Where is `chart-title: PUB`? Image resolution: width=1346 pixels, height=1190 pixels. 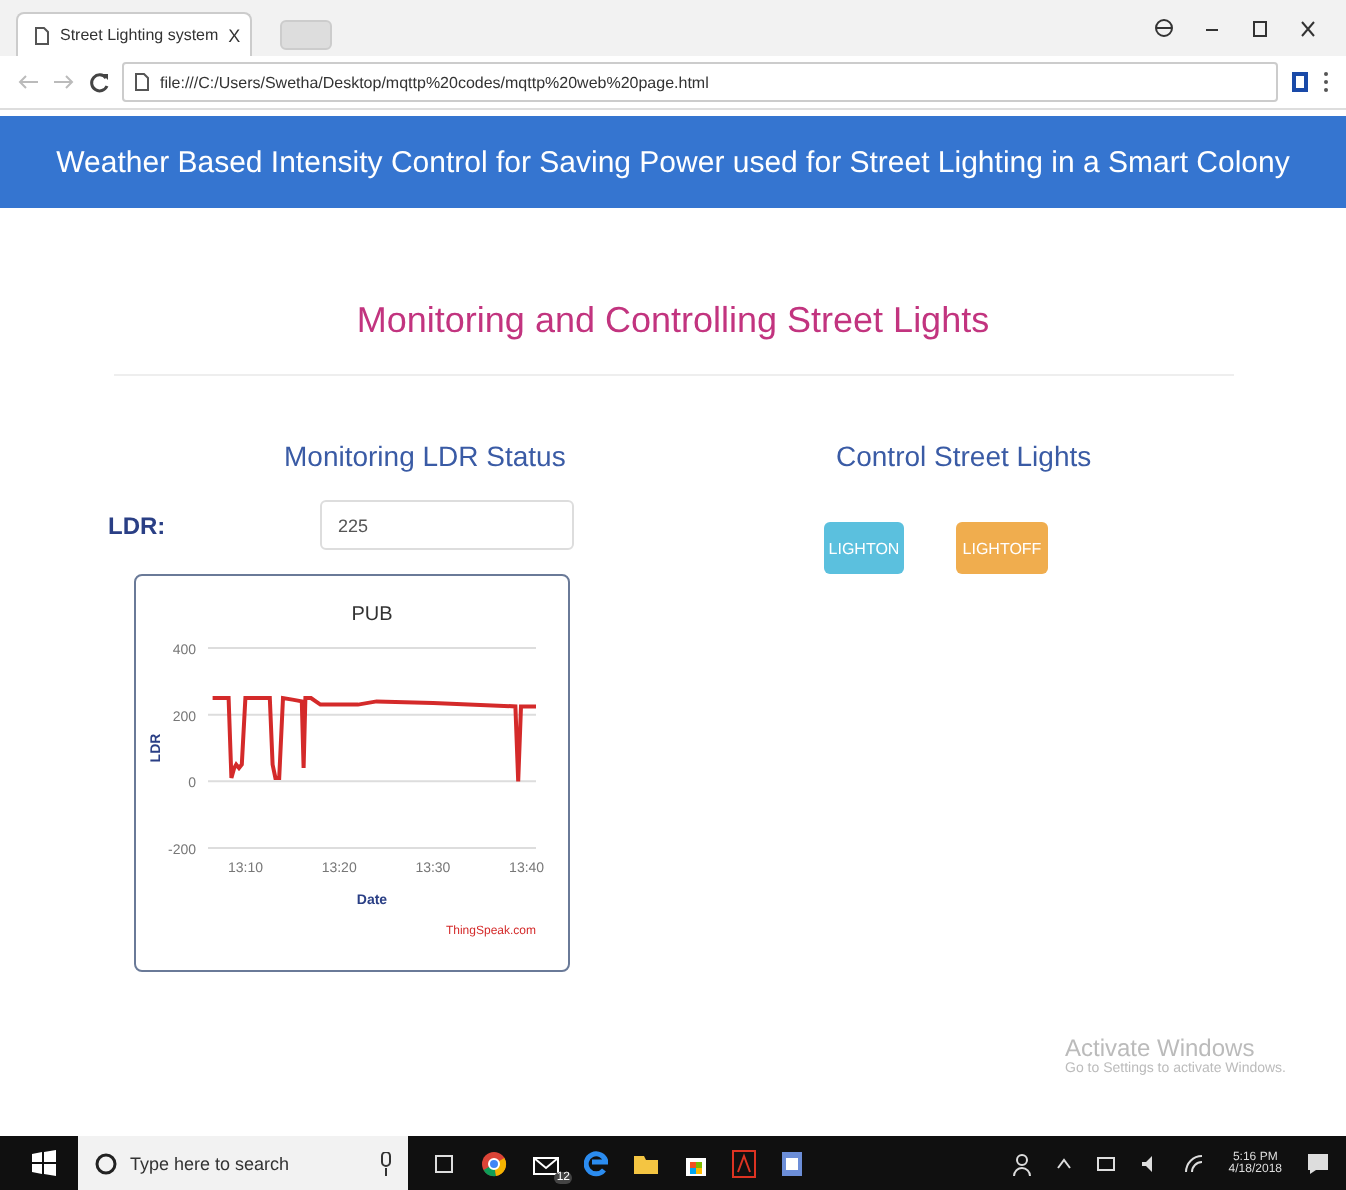 chart-title: PUB is located at coordinates (372, 615).